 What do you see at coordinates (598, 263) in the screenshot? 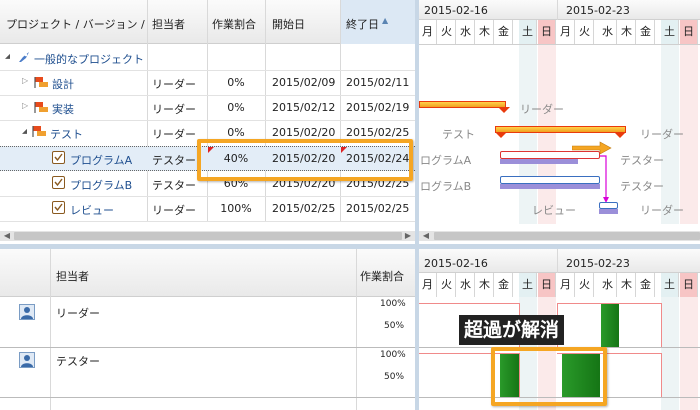
I see `week-label: 2015-02-23` at bounding box center [598, 263].